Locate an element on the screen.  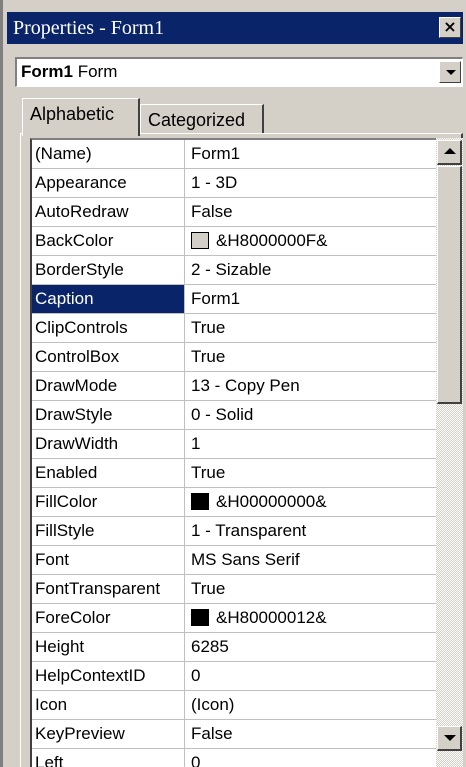
property-name: BackColor is located at coordinates (108, 241).